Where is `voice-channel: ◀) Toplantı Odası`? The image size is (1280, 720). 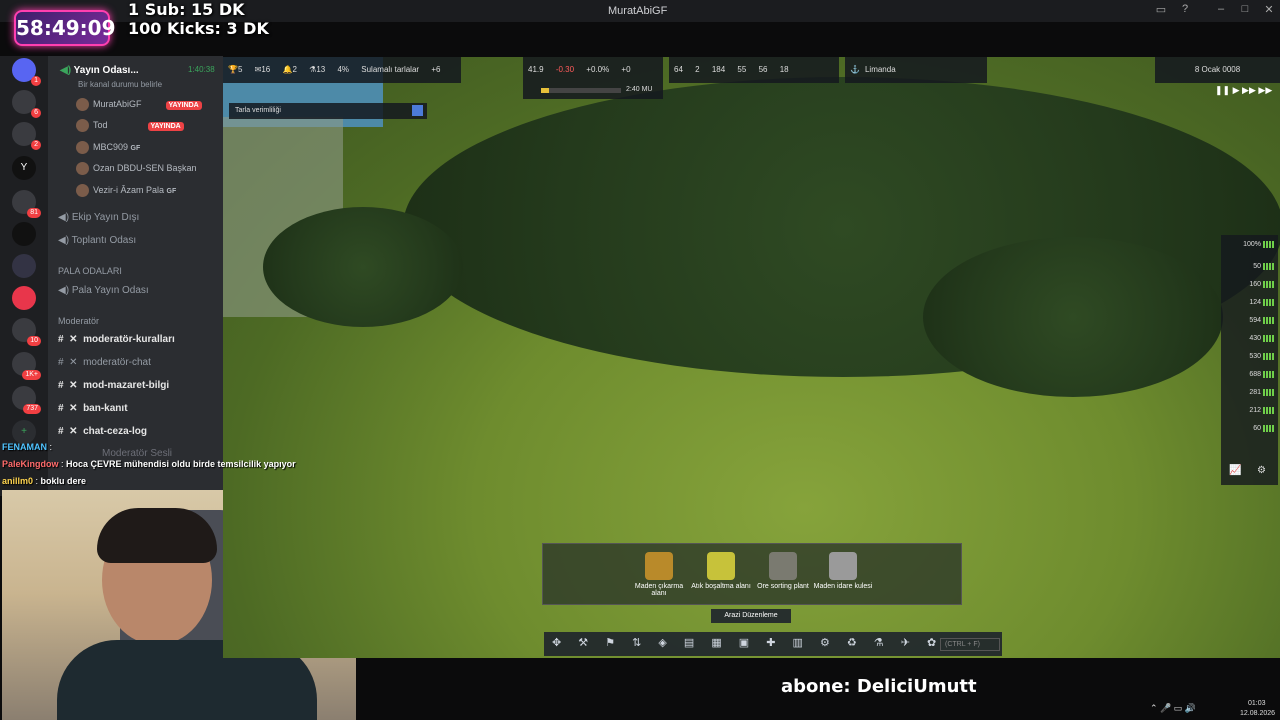
voice-channel: ◀) Toplantı Odası is located at coordinates (97, 240).